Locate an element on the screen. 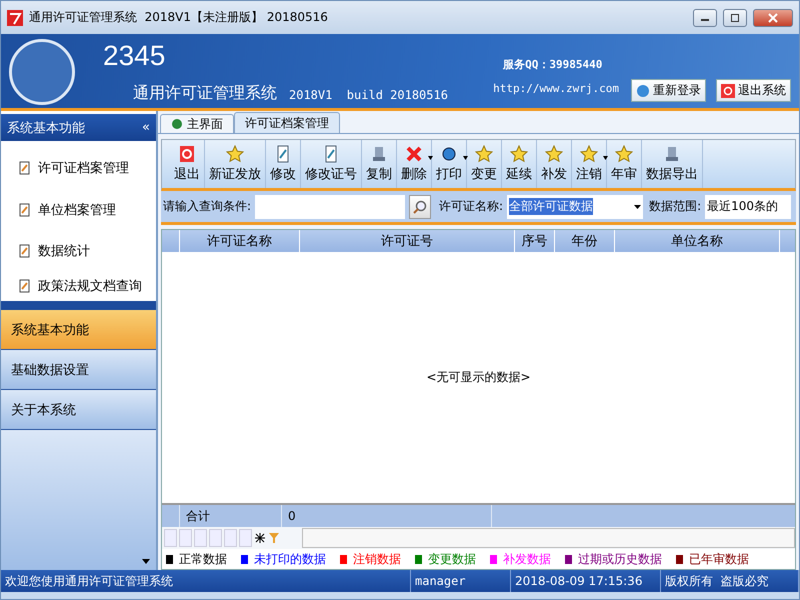  toolbar-button: 补发 is located at coordinates (554, 164).